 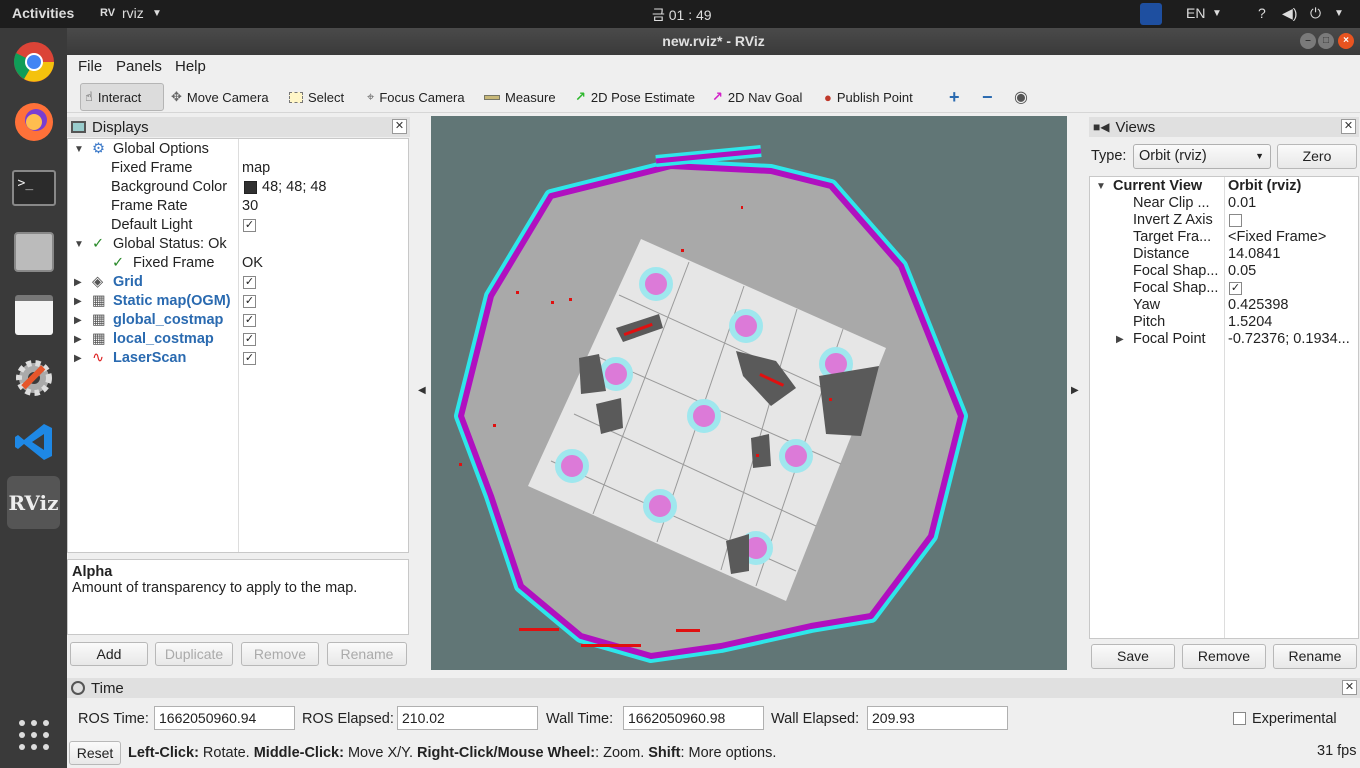 What do you see at coordinates (1224, 271) in the screenshot?
I see `view-property-row: Focal Shap... 0.05` at bounding box center [1224, 271].